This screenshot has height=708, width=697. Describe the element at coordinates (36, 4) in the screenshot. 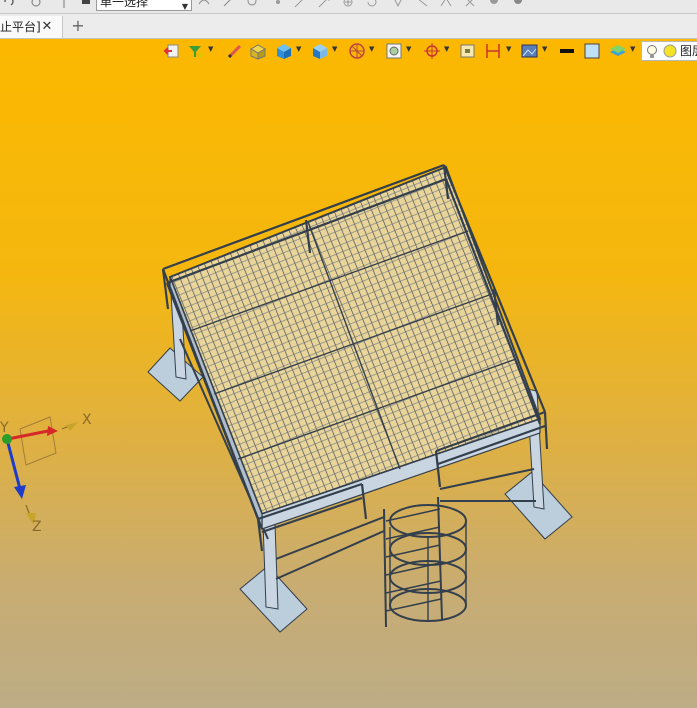

I see `redo-icon` at that location.